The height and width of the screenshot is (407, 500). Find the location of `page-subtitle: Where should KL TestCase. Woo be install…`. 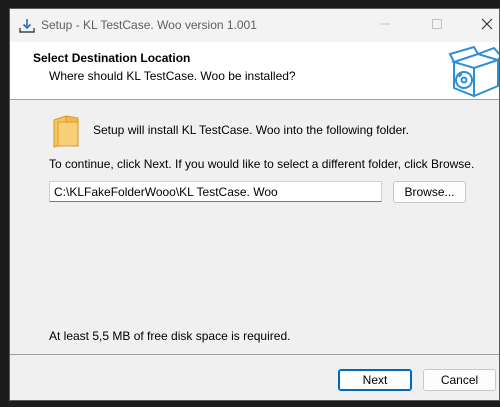

page-subtitle: Where should KL TestCase. Woo be install… is located at coordinates (172, 76).